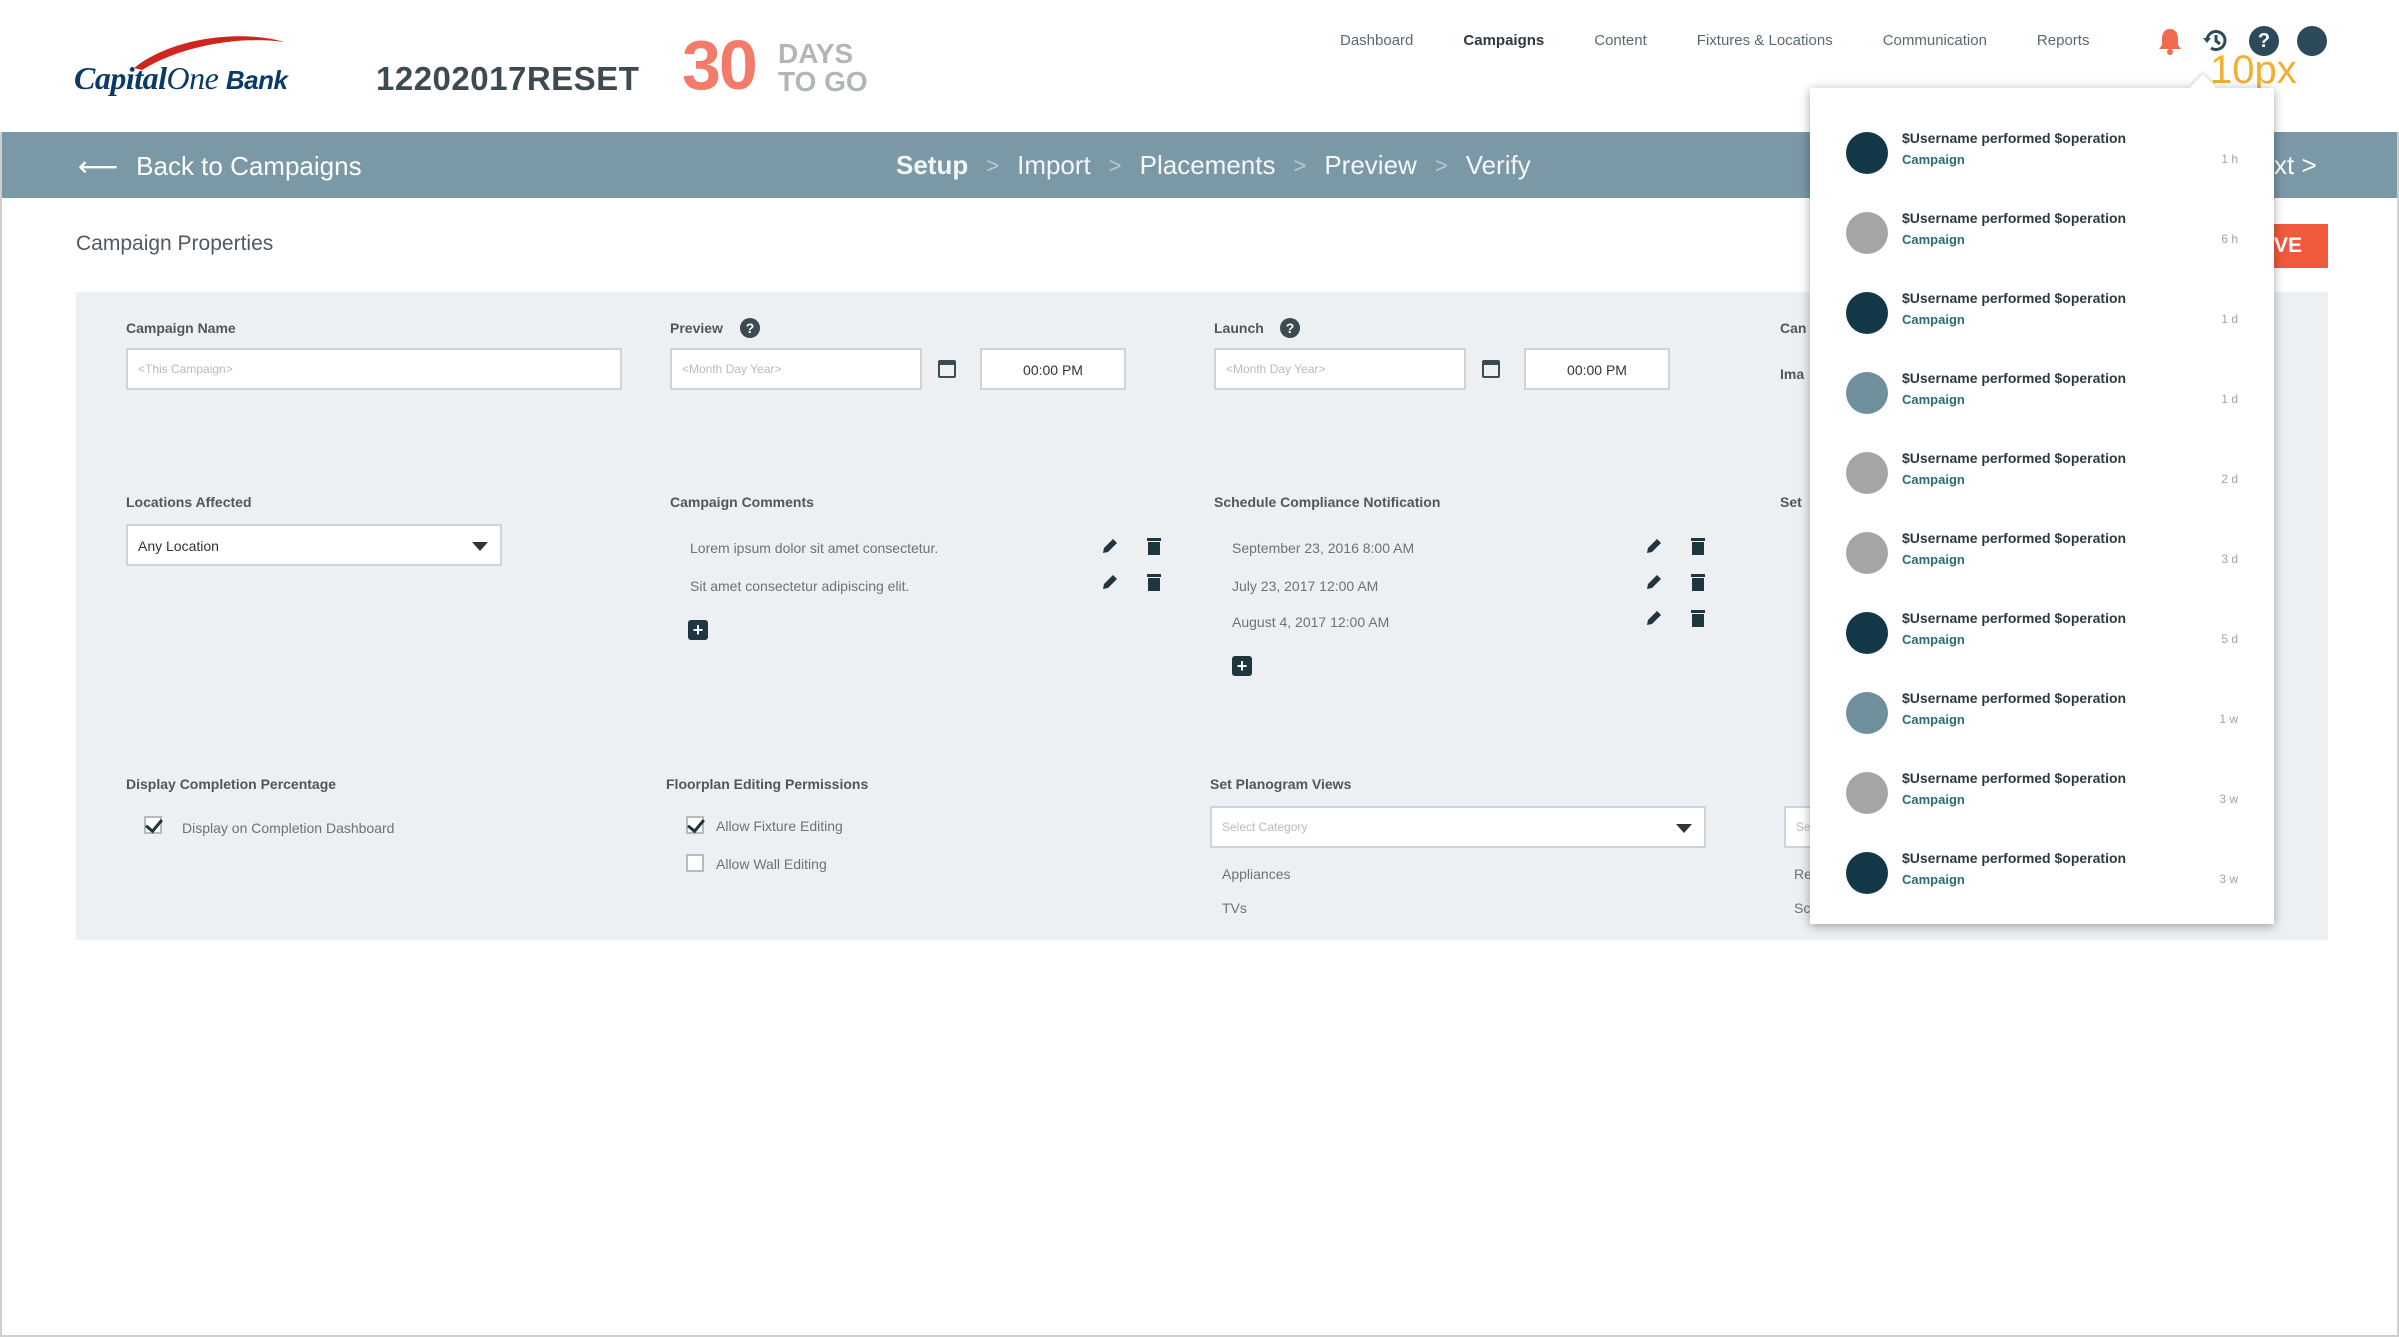 The image size is (2399, 1337). What do you see at coordinates (153, 825) in the screenshot?
I see `display-completion-checkbox` at bounding box center [153, 825].